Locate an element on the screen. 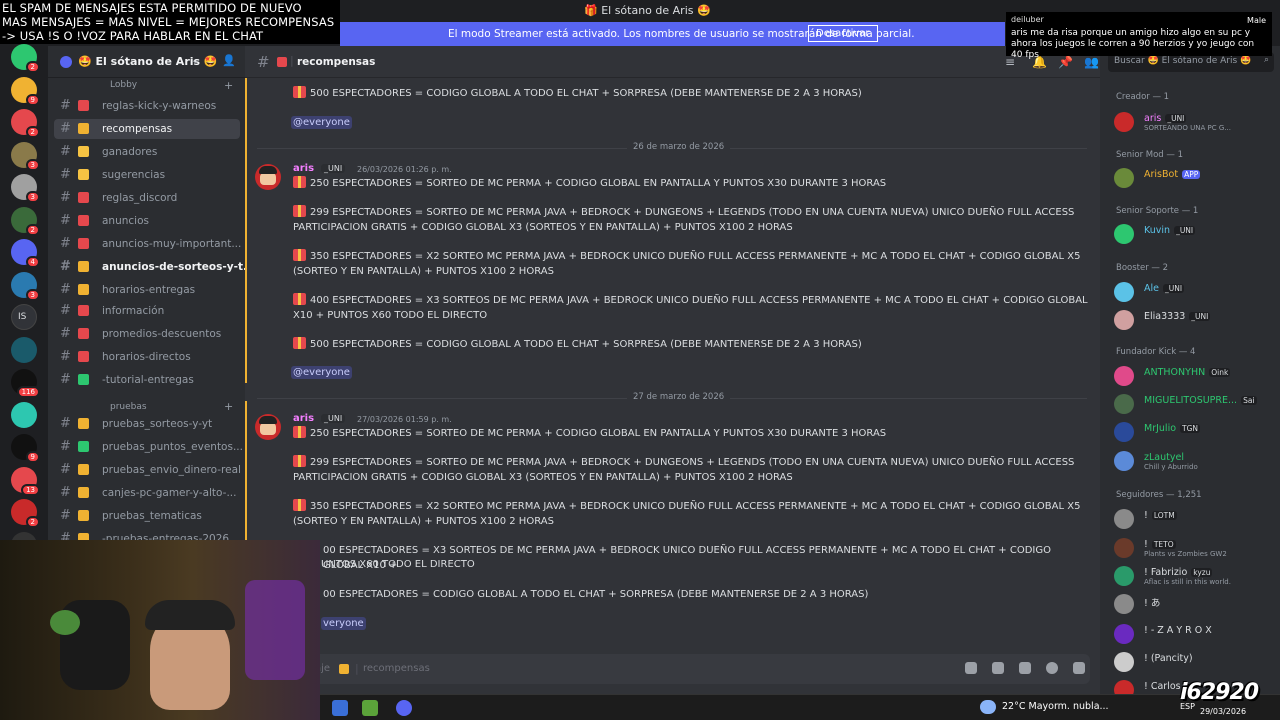 The image size is (1280, 720). member-category: Booster — 2 is located at coordinates (1142, 268).